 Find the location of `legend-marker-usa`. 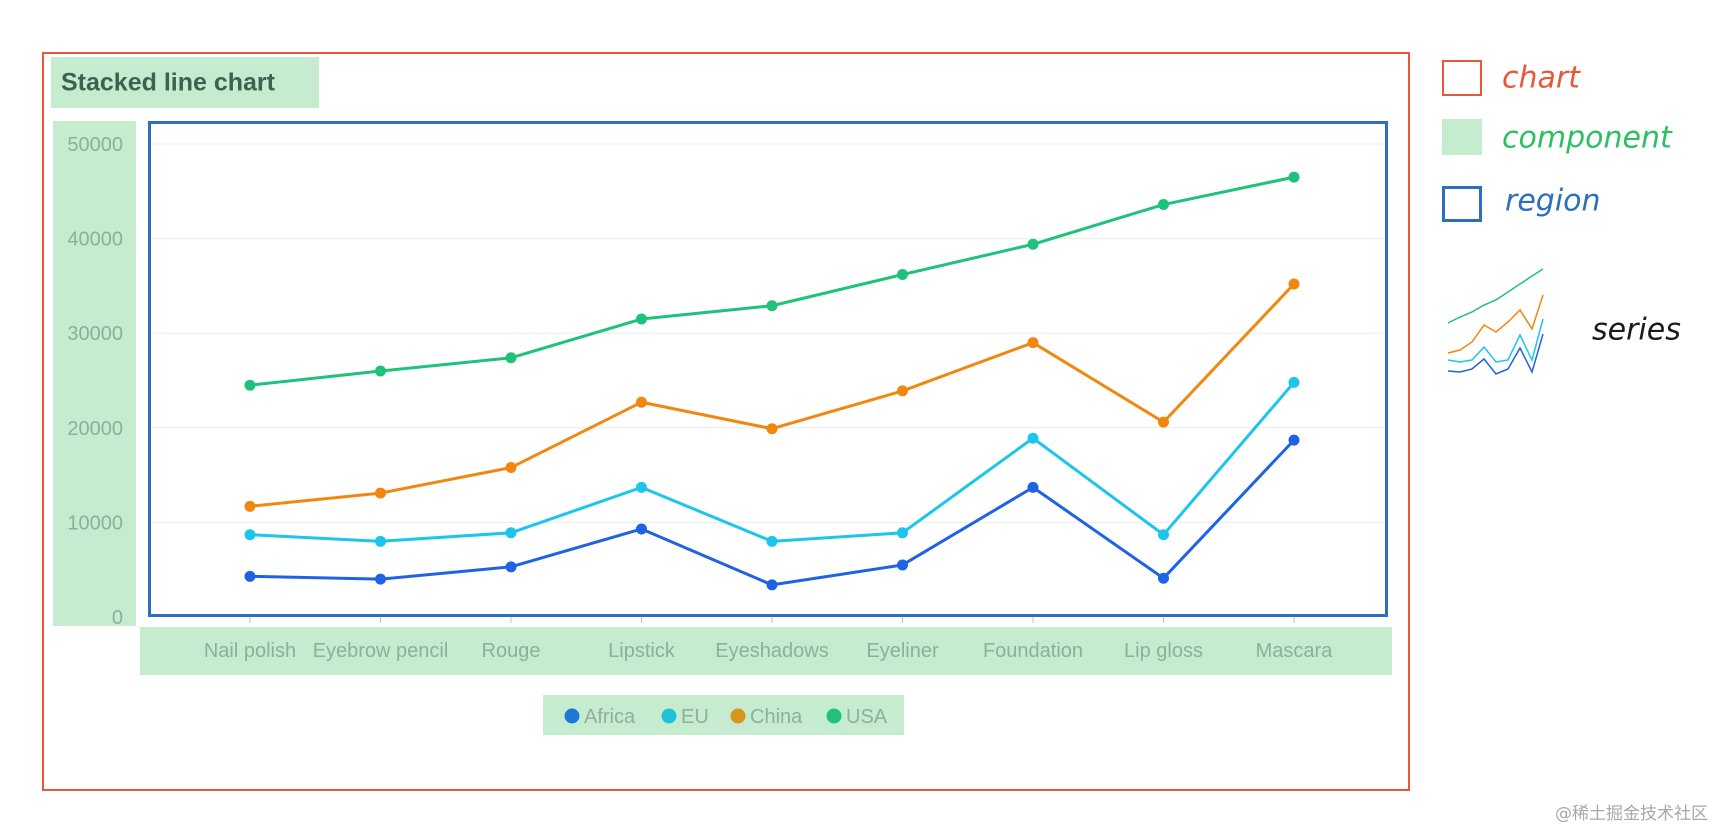

legend-marker-usa is located at coordinates (834, 716).